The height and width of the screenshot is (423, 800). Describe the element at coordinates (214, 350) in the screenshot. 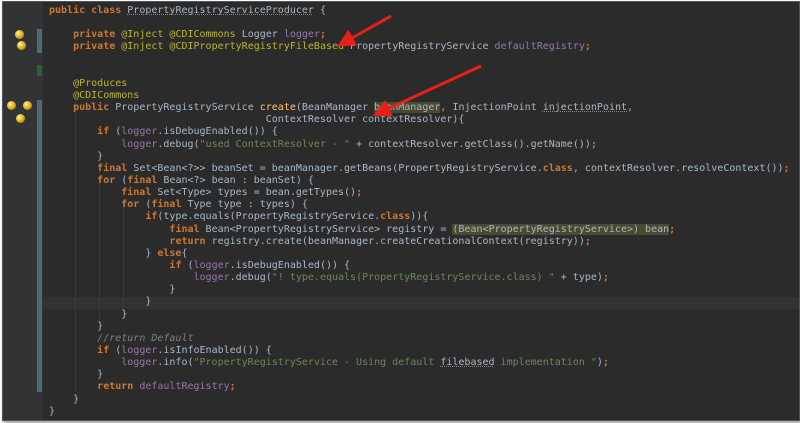

I see `code-token: .isInfoEnabled()) {` at that location.